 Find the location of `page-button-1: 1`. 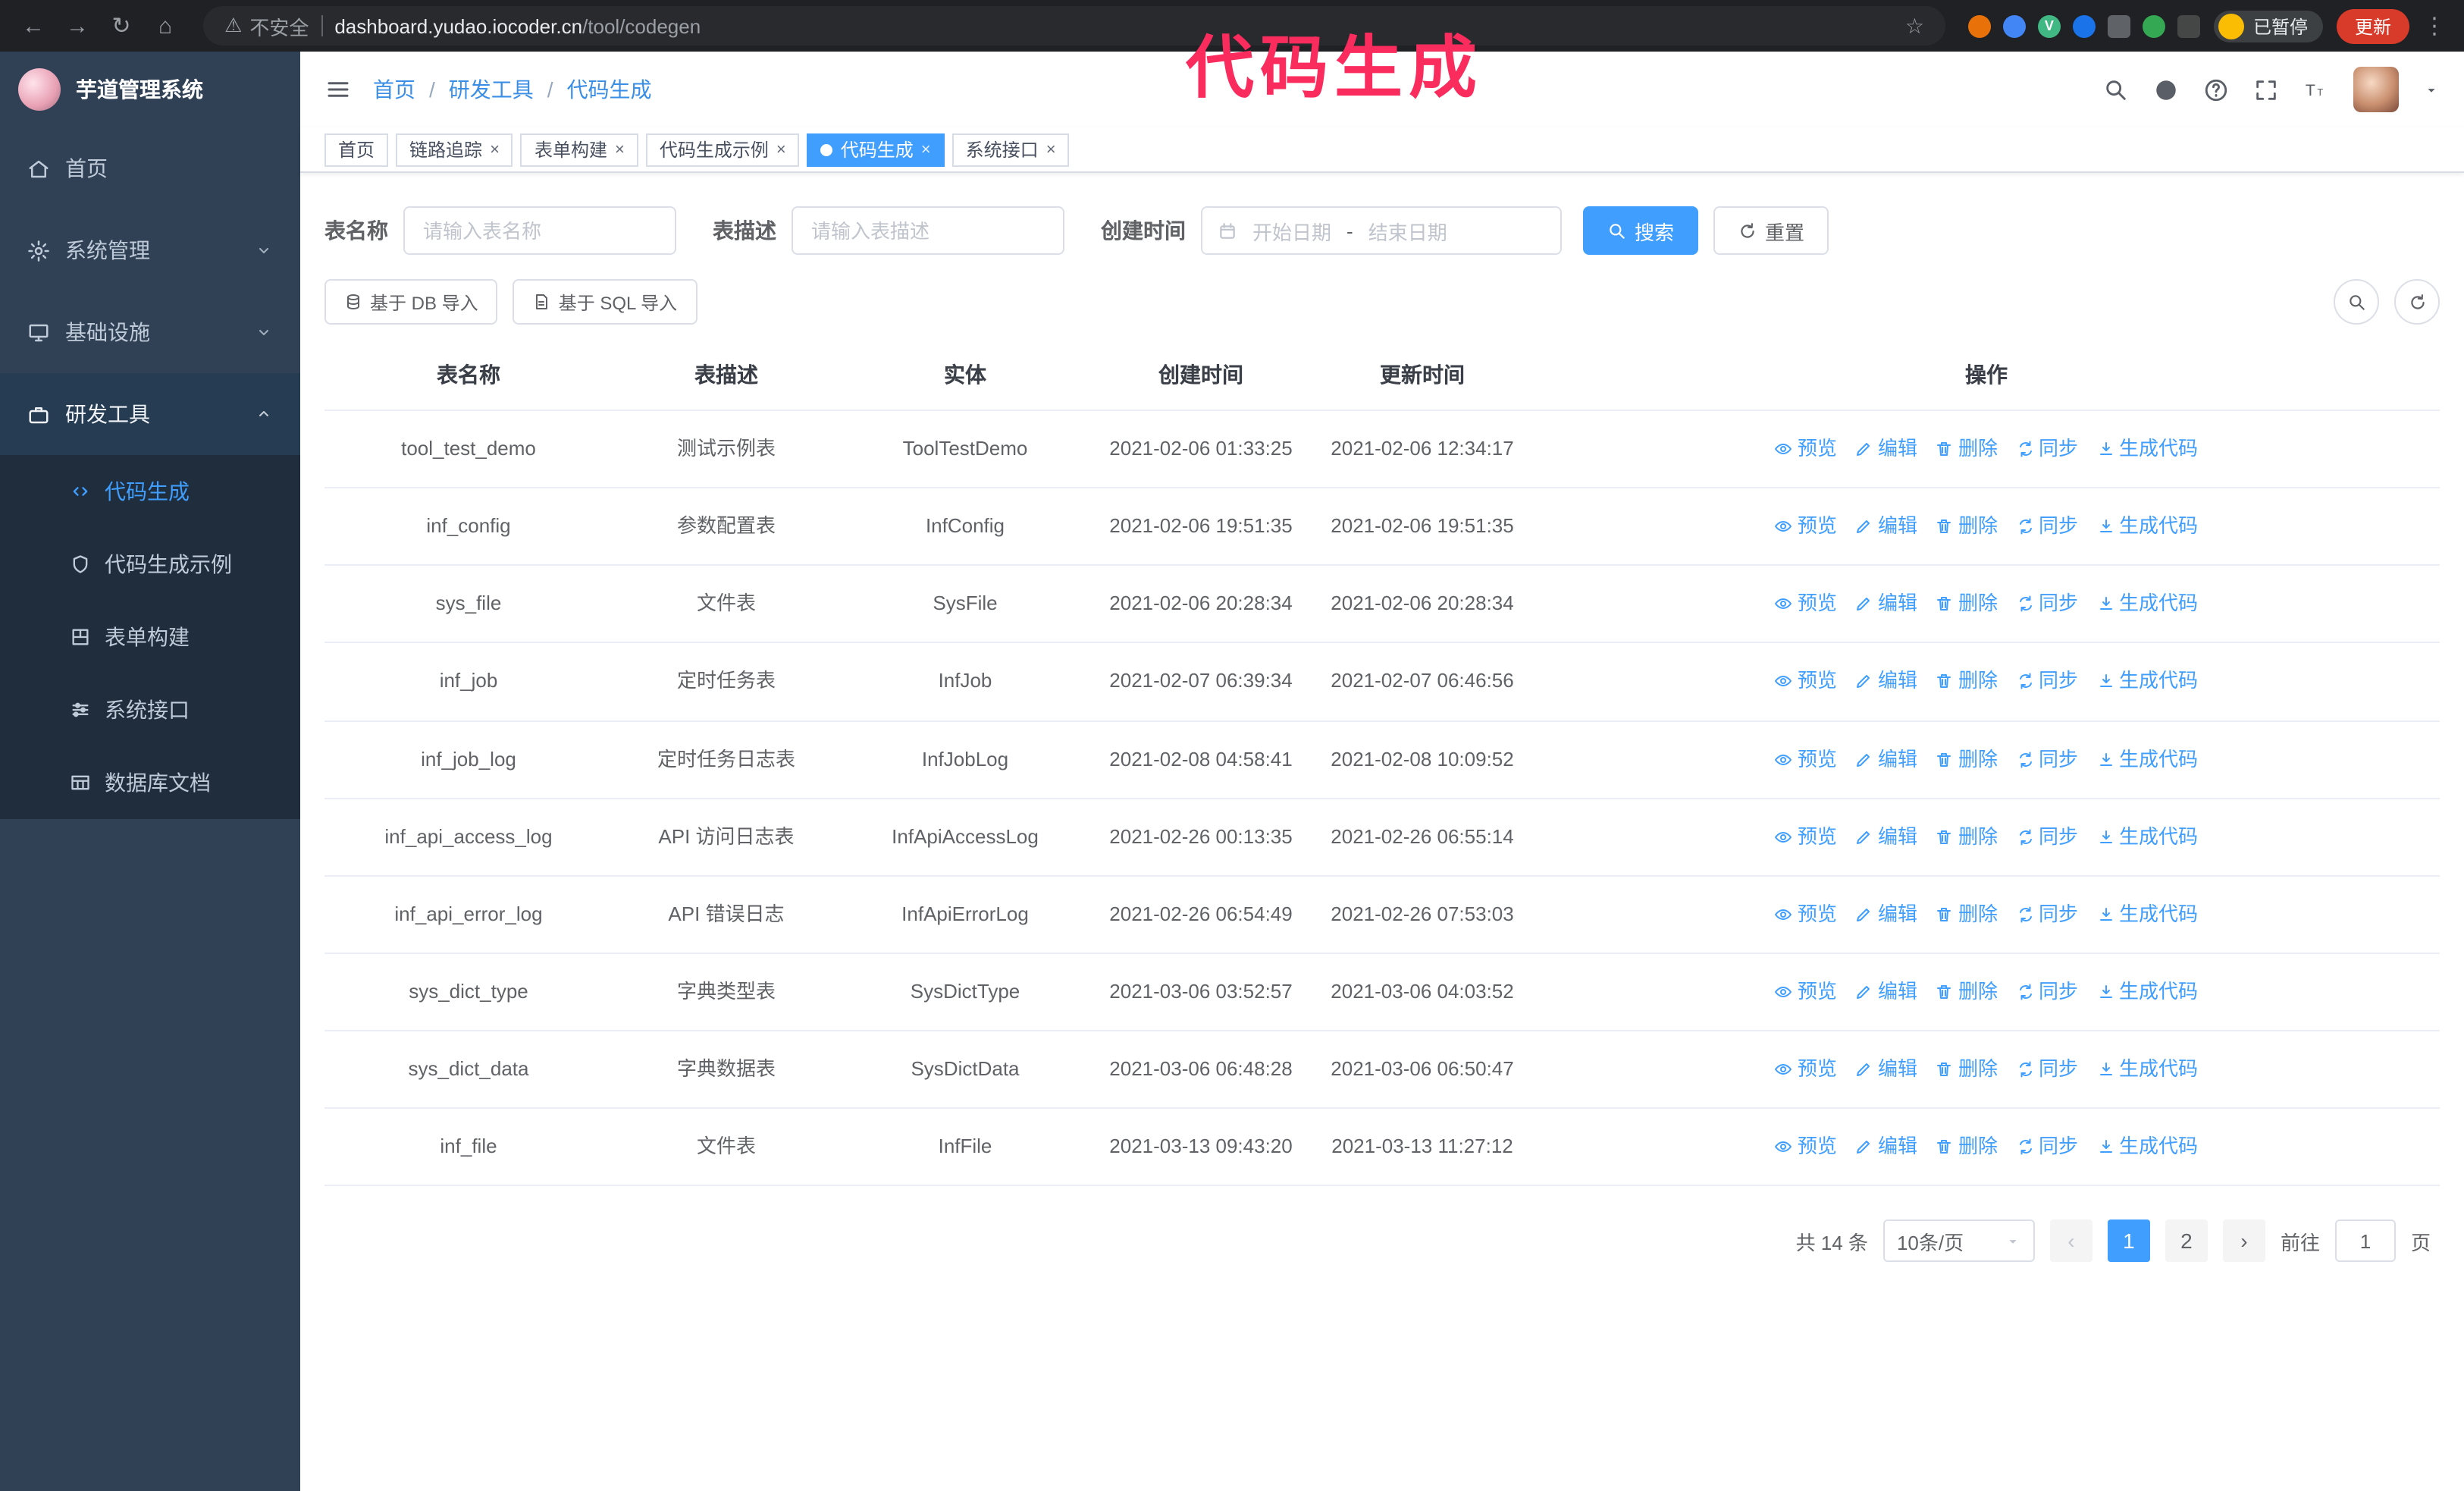

page-button-1: 1 is located at coordinates (2129, 1241).